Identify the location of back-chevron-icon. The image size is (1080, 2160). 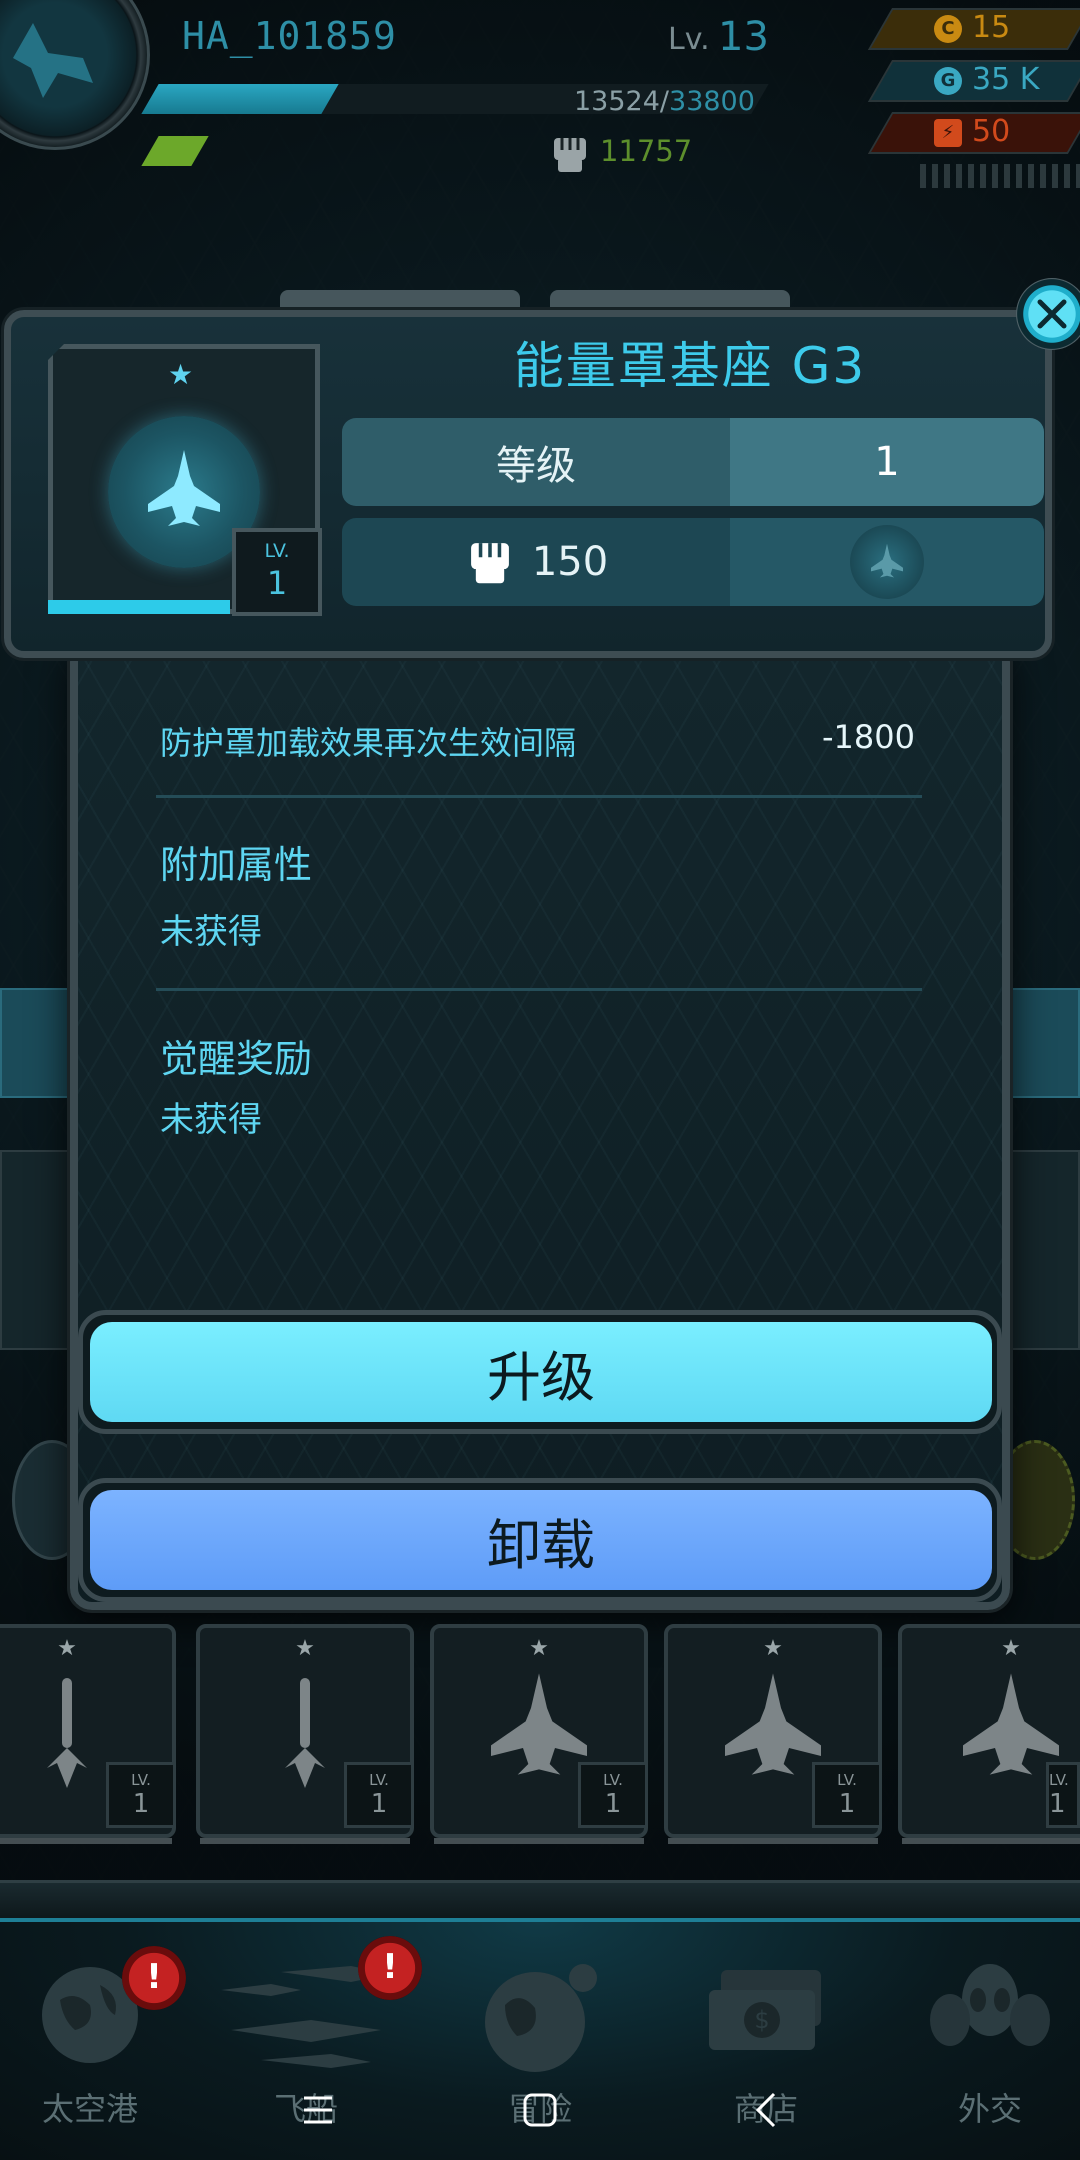
(765, 2110).